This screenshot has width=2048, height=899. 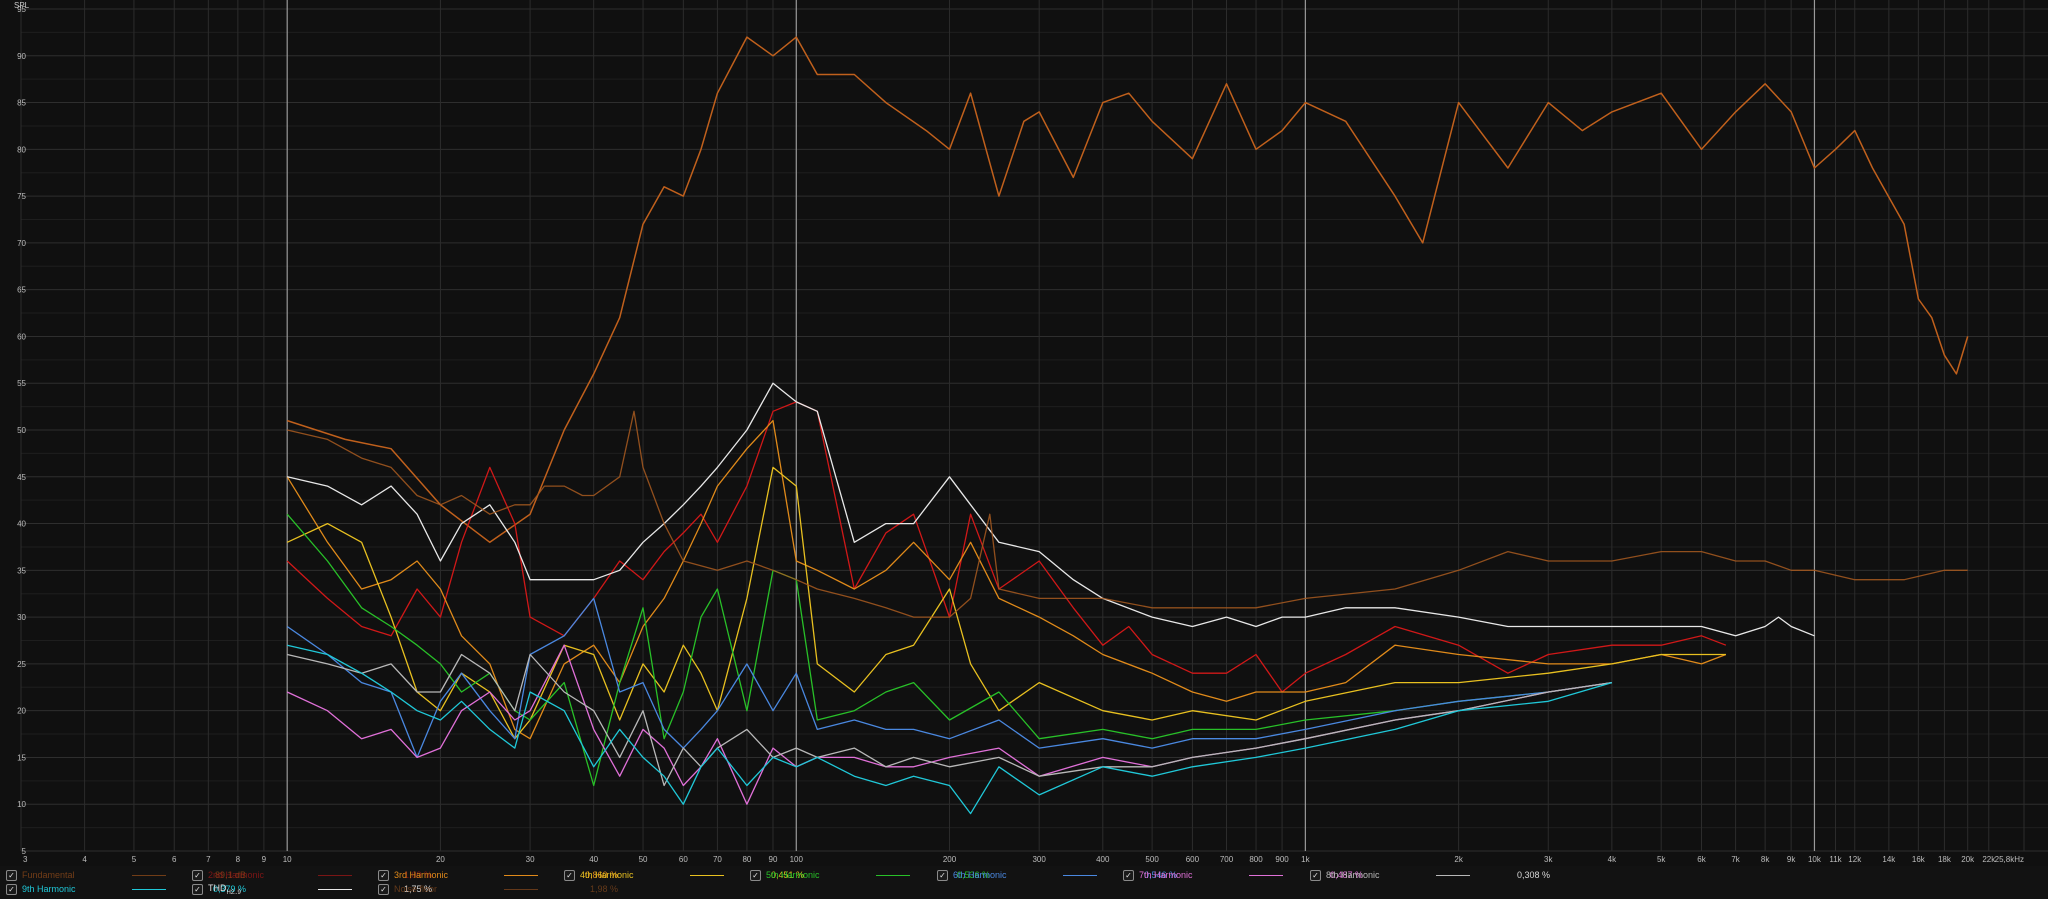 What do you see at coordinates (224, 889) in the screenshot?
I see `legend-label: THDH2..9` at bounding box center [224, 889].